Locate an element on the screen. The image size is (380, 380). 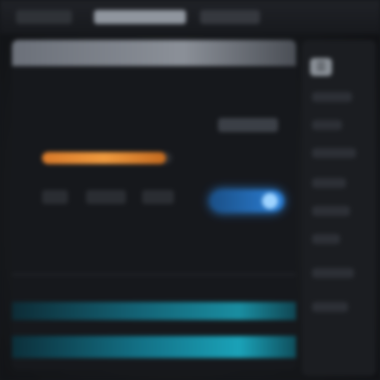
progress-fill is located at coordinates (104, 158).